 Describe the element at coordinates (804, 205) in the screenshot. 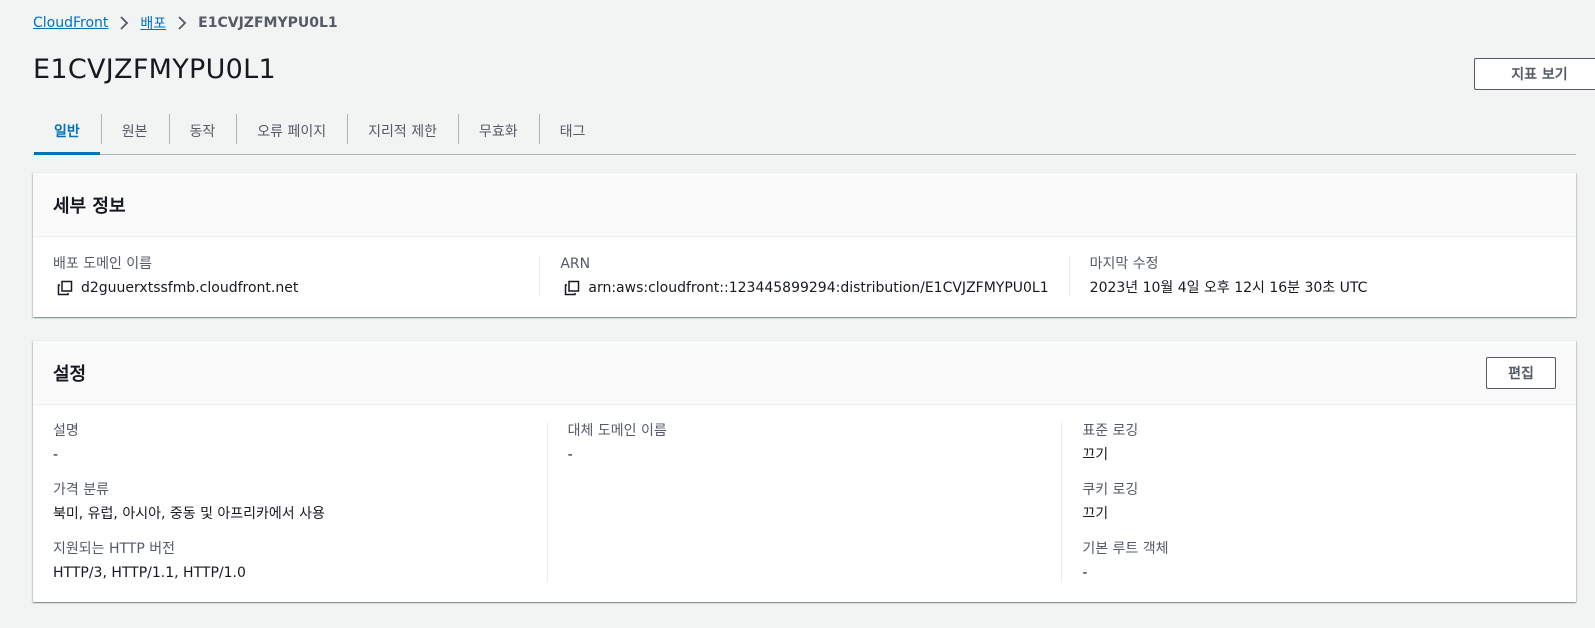

I see `details-header: 세부 정보` at that location.